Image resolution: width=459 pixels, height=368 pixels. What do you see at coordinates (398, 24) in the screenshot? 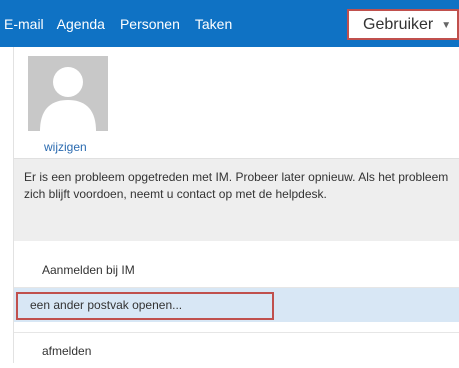
I see `user-name-label: Gebruiker` at bounding box center [398, 24].